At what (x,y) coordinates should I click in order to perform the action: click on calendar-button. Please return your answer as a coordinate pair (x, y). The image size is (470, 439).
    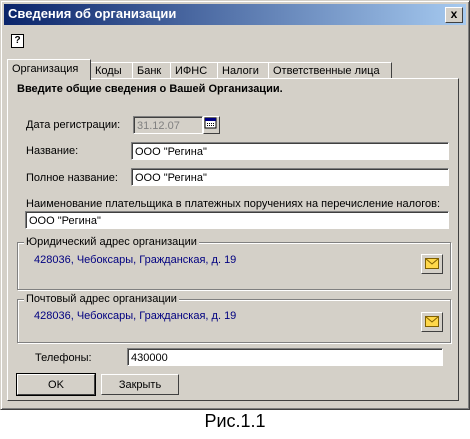
    Looking at the image, I should click on (211, 125).